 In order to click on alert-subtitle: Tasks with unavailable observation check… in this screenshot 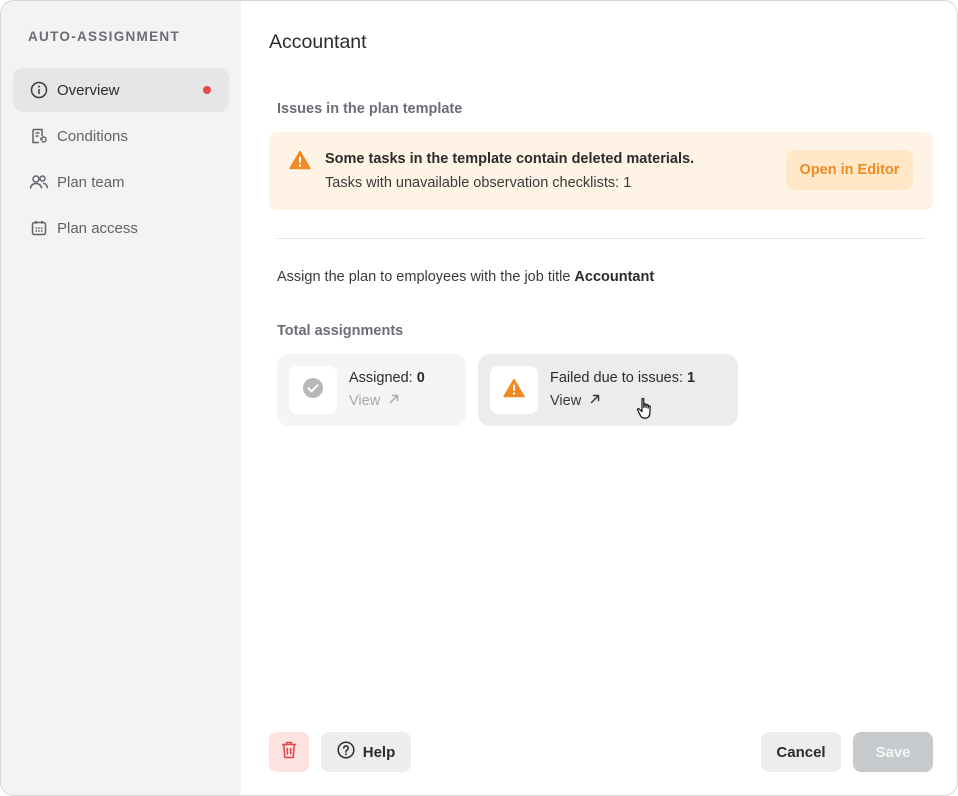, I will do `click(478, 183)`.